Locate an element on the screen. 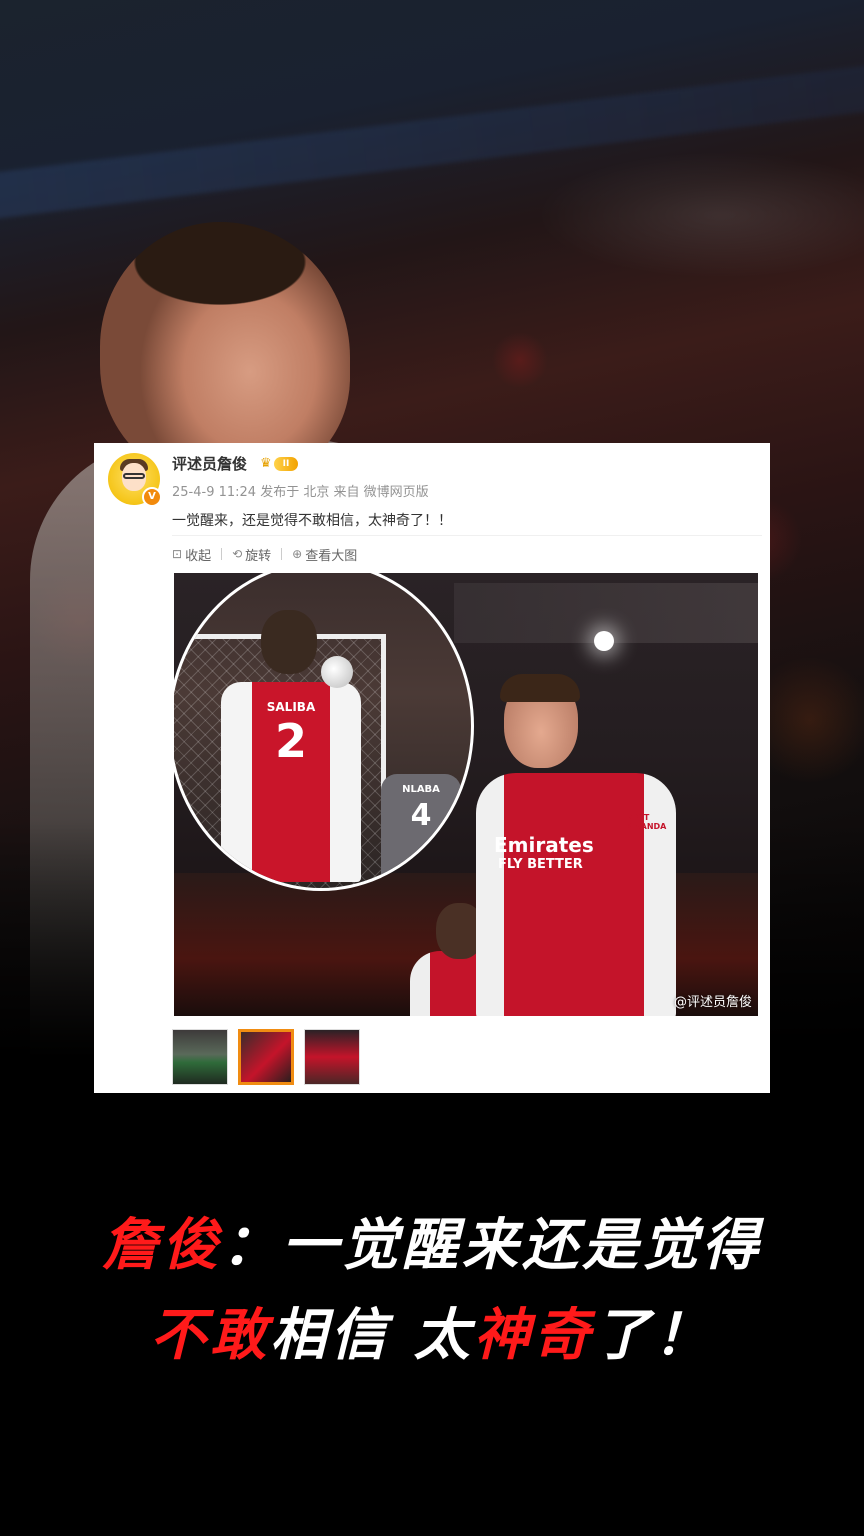 This screenshot has height=1536, width=864. player-shirt: Emirates FLY BETTER VISIT RWANDA is located at coordinates (576, 894).